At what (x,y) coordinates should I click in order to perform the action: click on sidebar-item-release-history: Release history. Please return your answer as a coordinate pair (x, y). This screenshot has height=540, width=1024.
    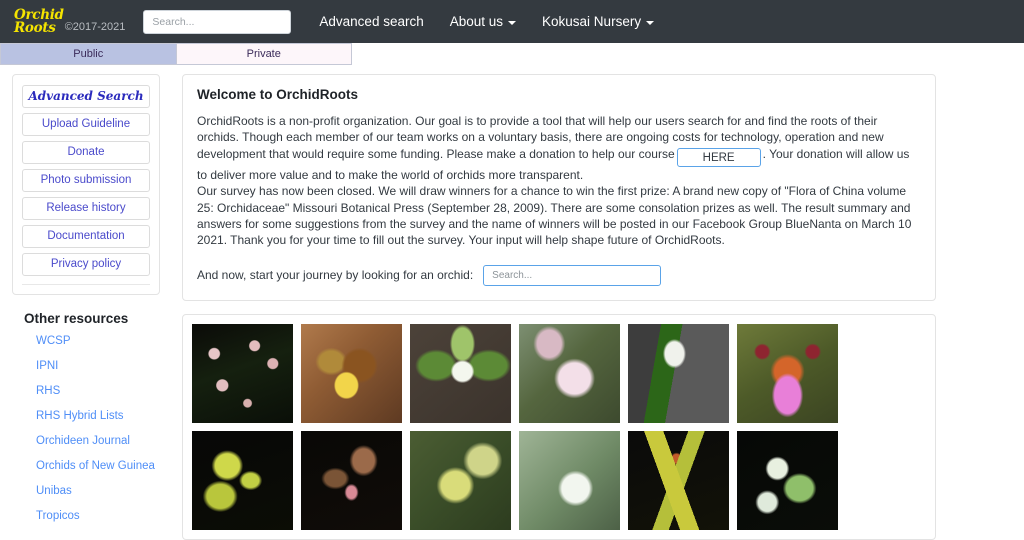
    Looking at the image, I should click on (86, 208).